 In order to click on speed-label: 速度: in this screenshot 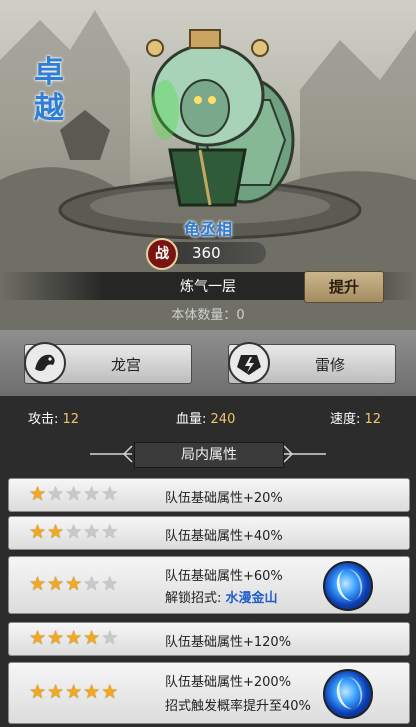, I will do `click(345, 419)`.